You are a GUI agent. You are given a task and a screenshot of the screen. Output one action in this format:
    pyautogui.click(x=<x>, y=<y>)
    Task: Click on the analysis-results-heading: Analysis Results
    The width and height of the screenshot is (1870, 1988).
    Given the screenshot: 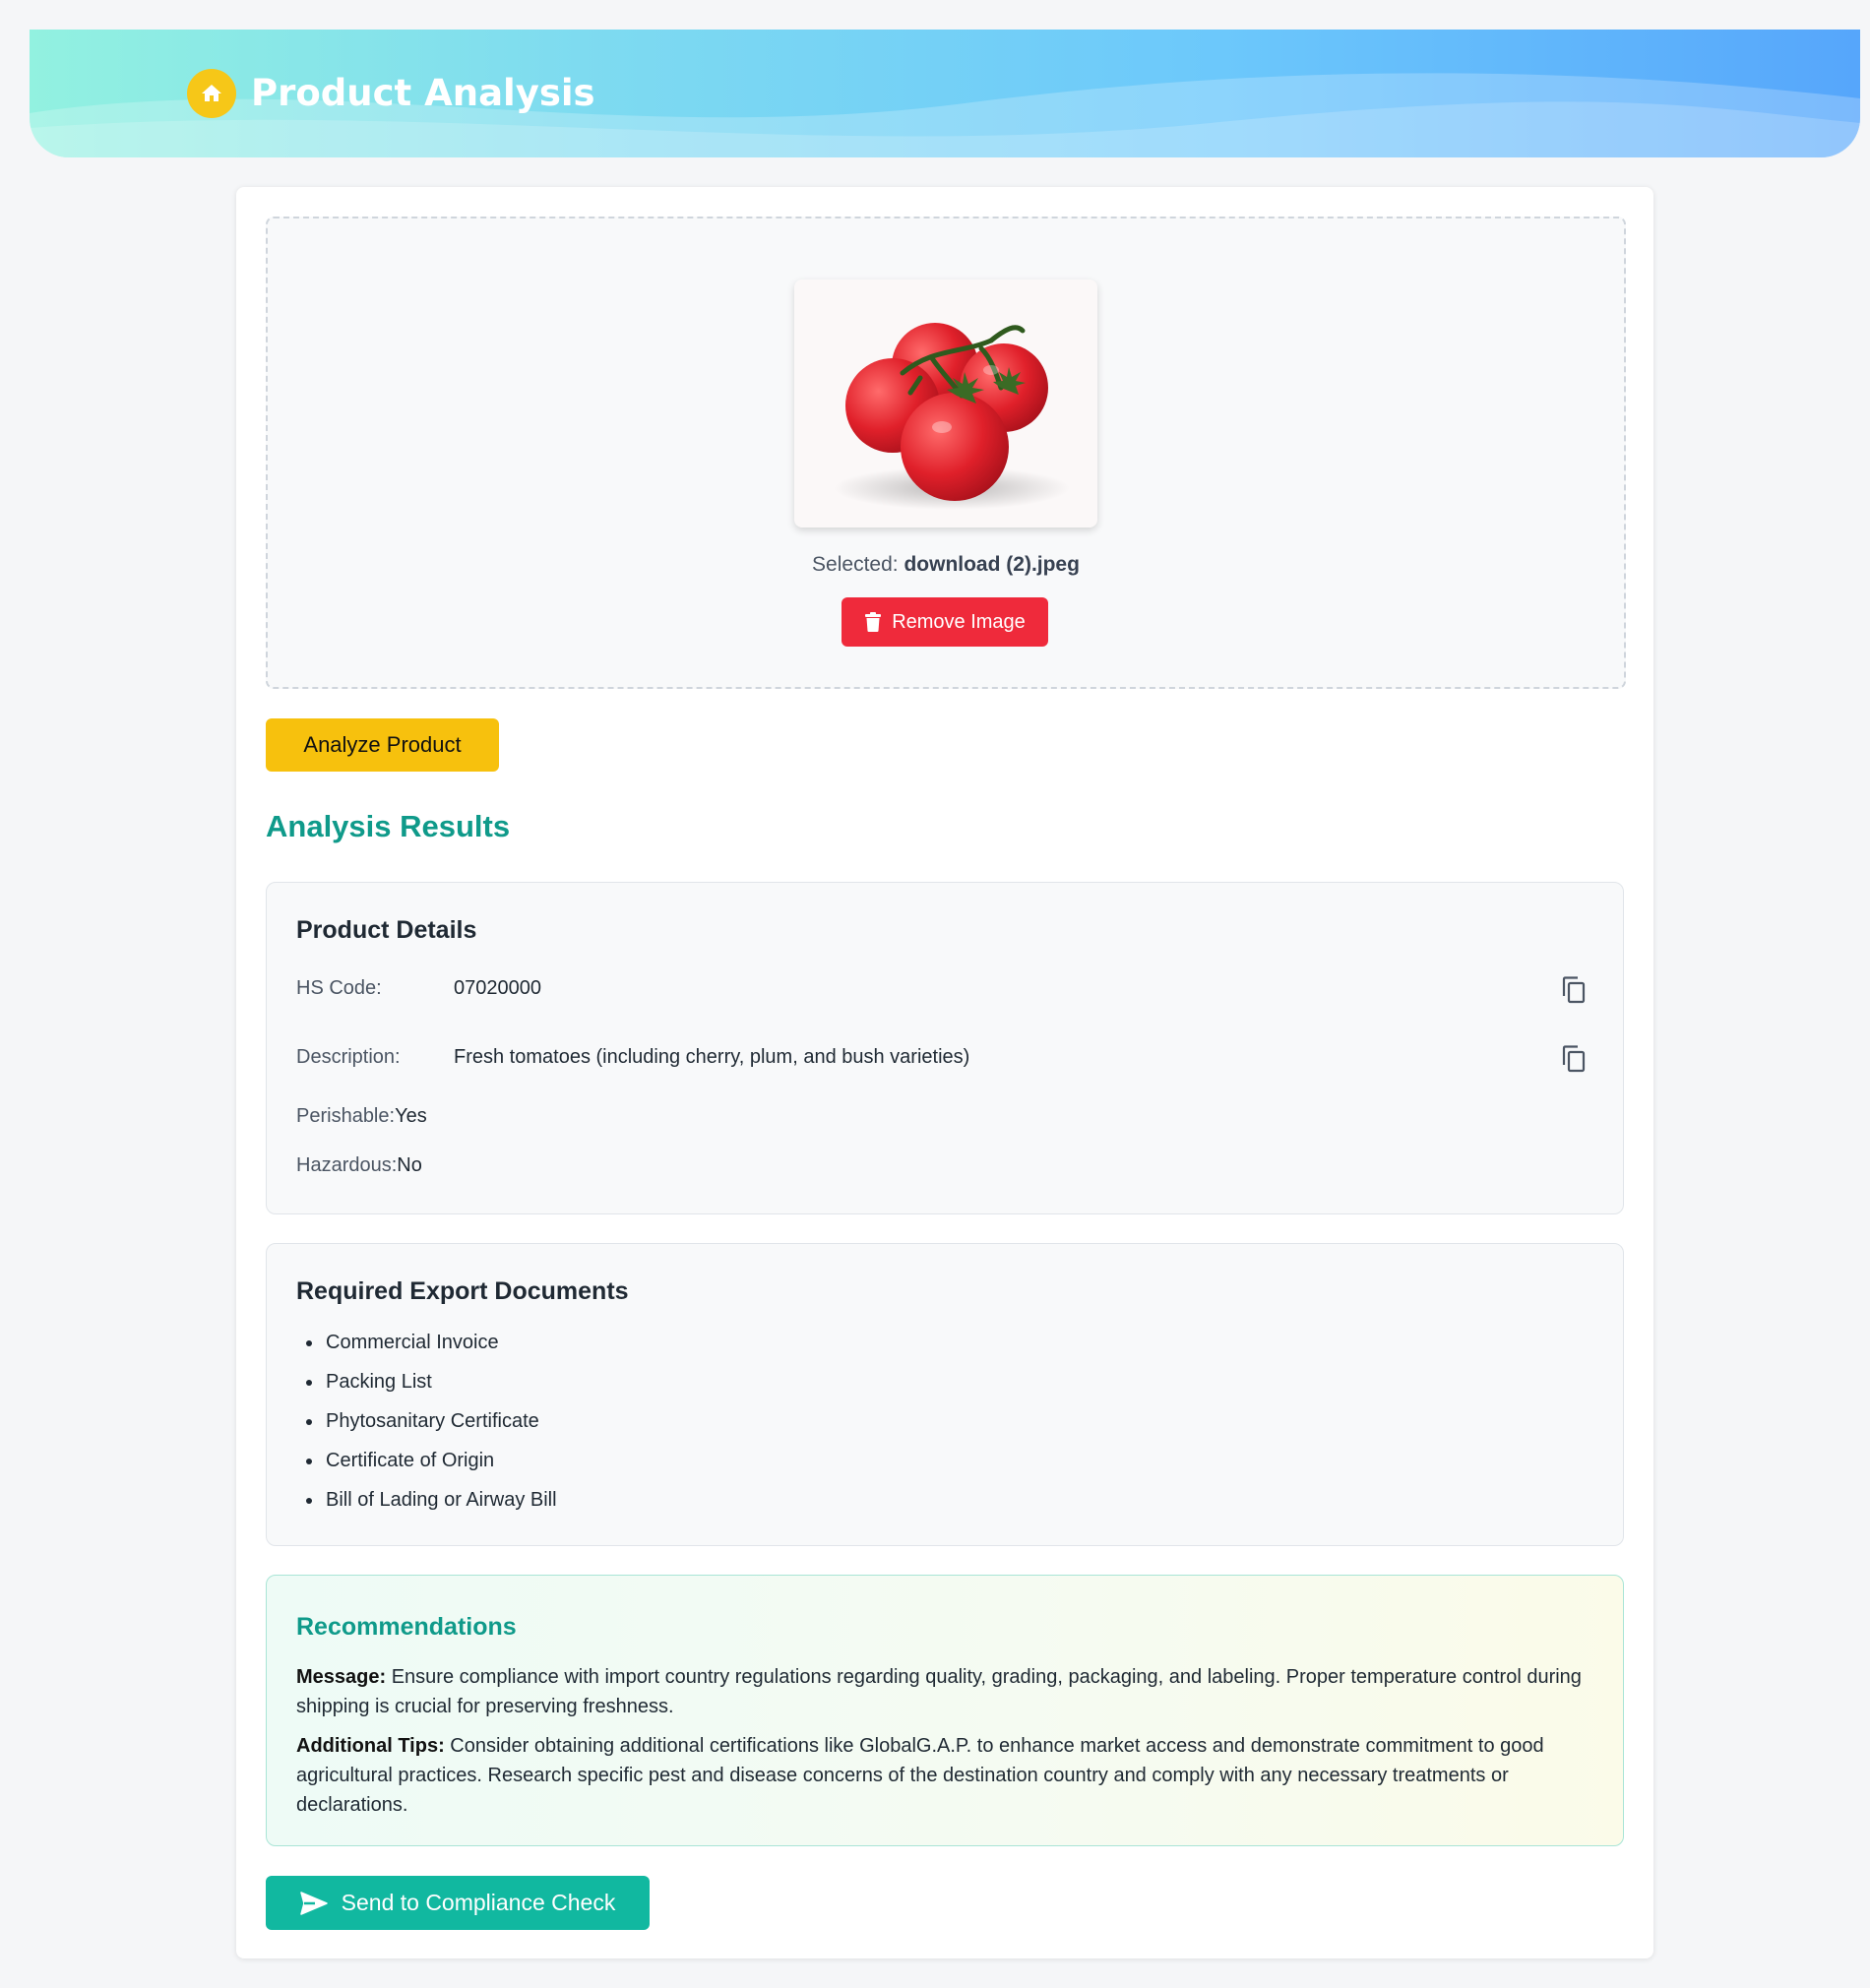 What is the action you would take?
    pyautogui.click(x=388, y=826)
    